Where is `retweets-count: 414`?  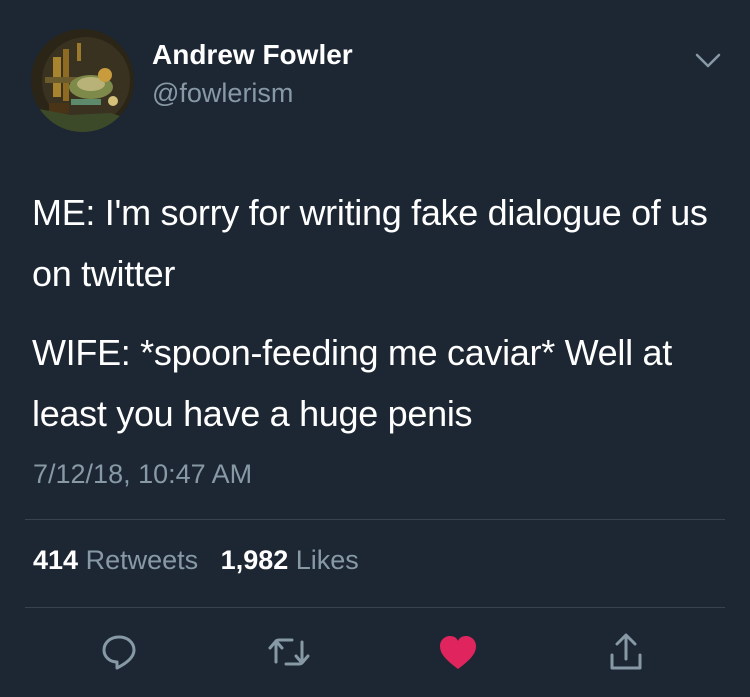
retweets-count: 414 is located at coordinates (56, 560).